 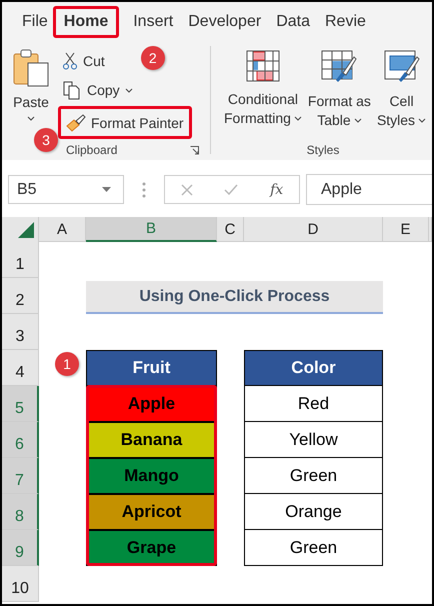 I want to click on styles-button: Format as Table, so click(x=339, y=90).